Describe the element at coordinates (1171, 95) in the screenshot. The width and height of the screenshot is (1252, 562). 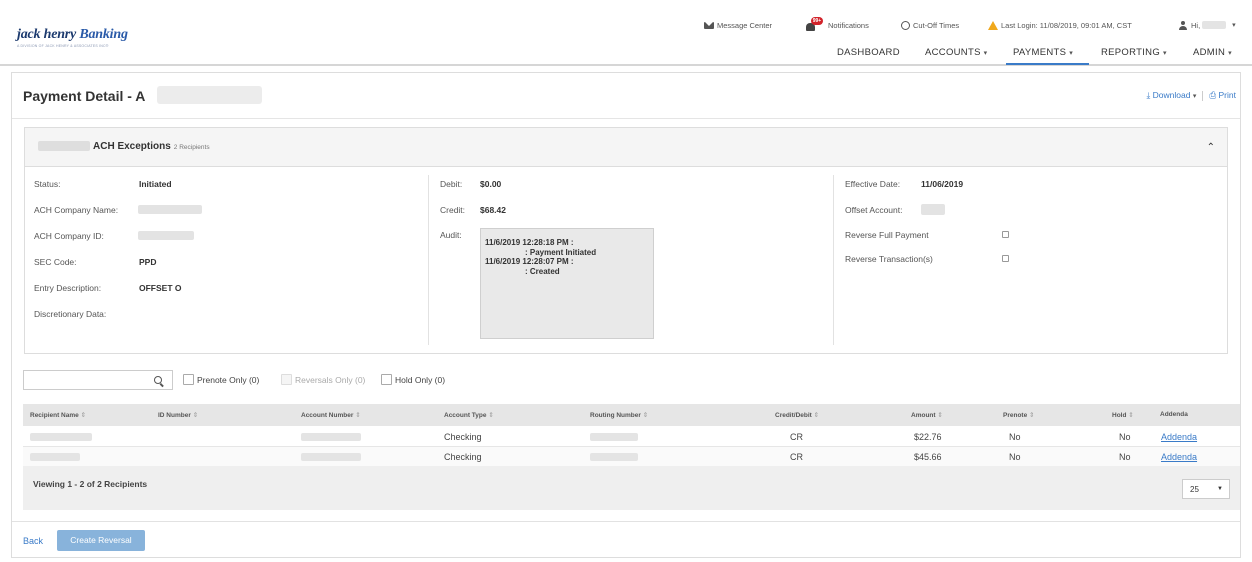
I see `download-button: ⤓ Download ▾` at that location.